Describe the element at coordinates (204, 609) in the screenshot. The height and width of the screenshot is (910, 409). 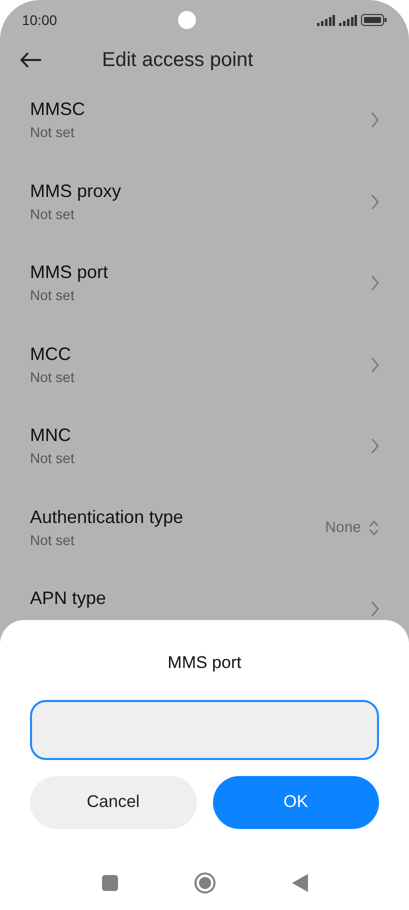
I see `setting-row: APN type` at that location.